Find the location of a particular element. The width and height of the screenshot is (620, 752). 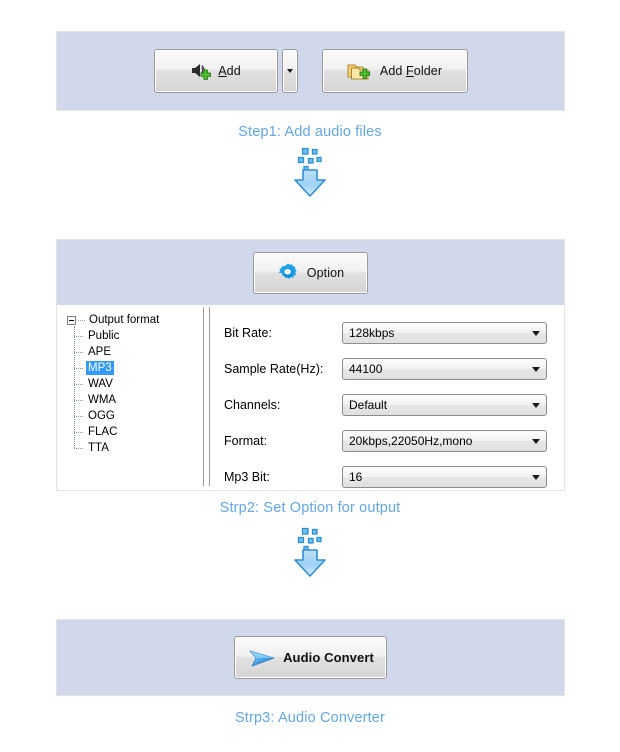

field-row-format: Format: 20kbps,22050Hz,mono is located at coordinates (387, 441).